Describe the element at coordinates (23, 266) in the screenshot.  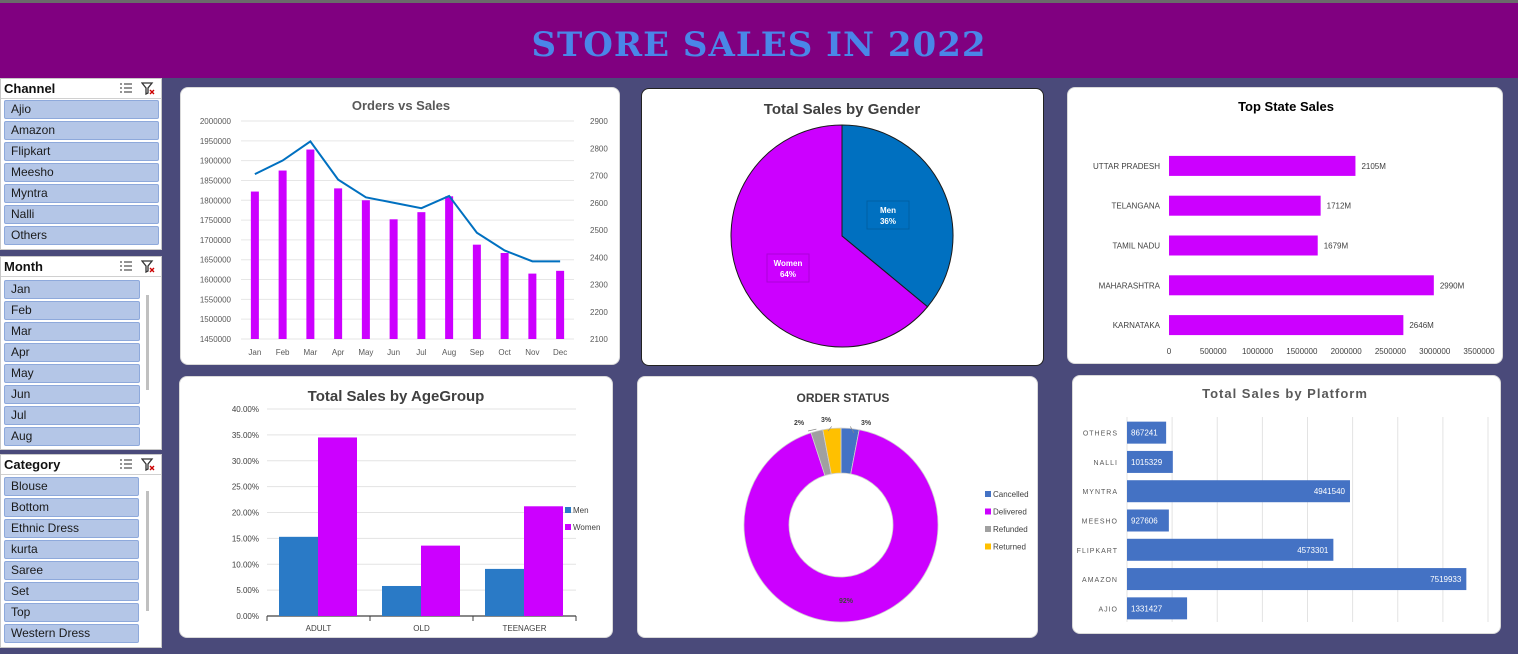
I see `slicer-title: Month` at that location.